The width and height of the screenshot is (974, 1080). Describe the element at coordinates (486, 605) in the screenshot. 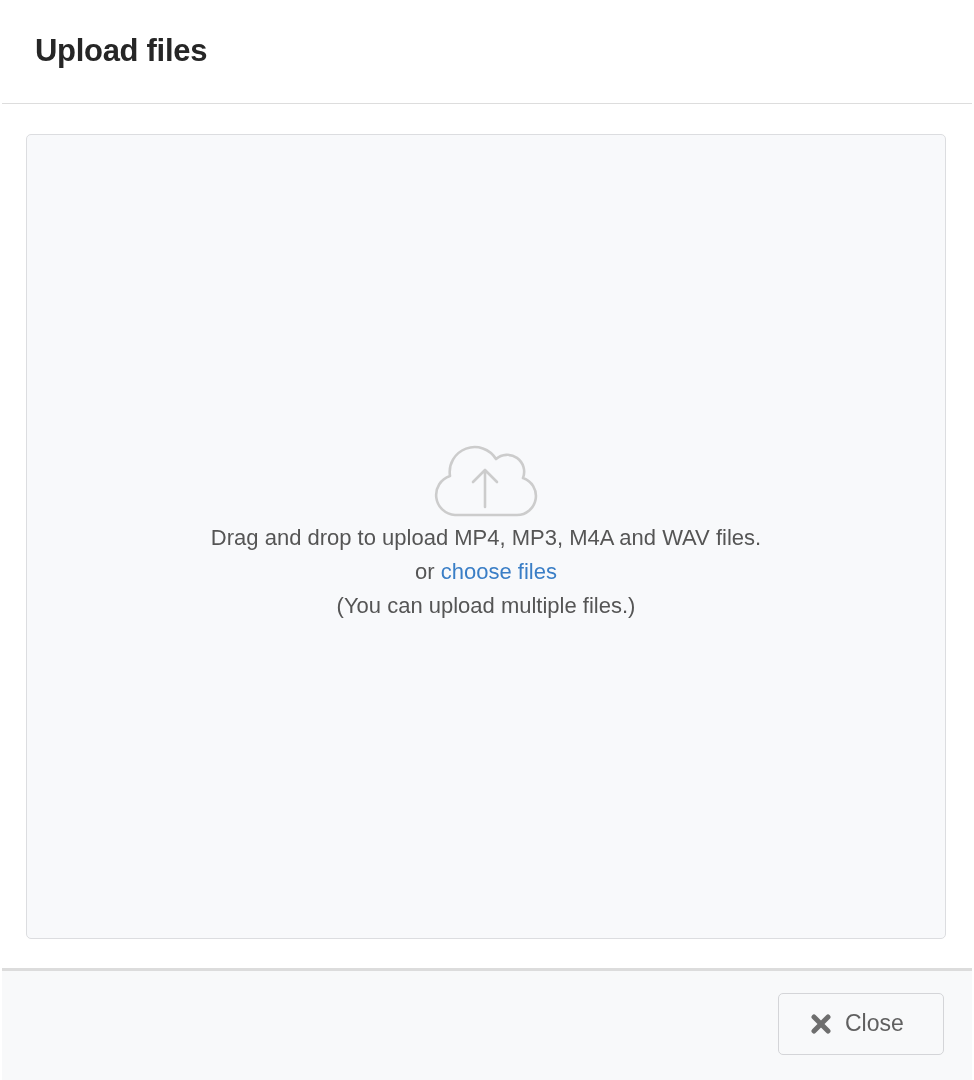

I see `multiple-files-note: (You can upload multiple files.)` at that location.